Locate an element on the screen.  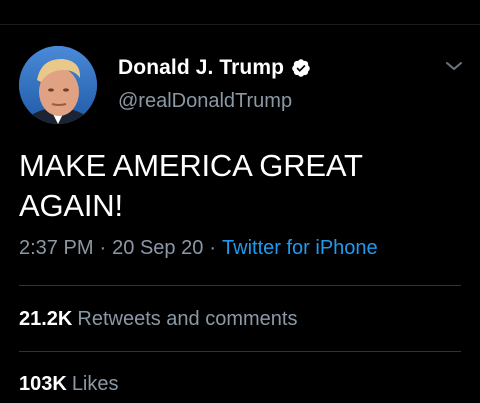
likes-label: Likes is located at coordinates (95, 384).